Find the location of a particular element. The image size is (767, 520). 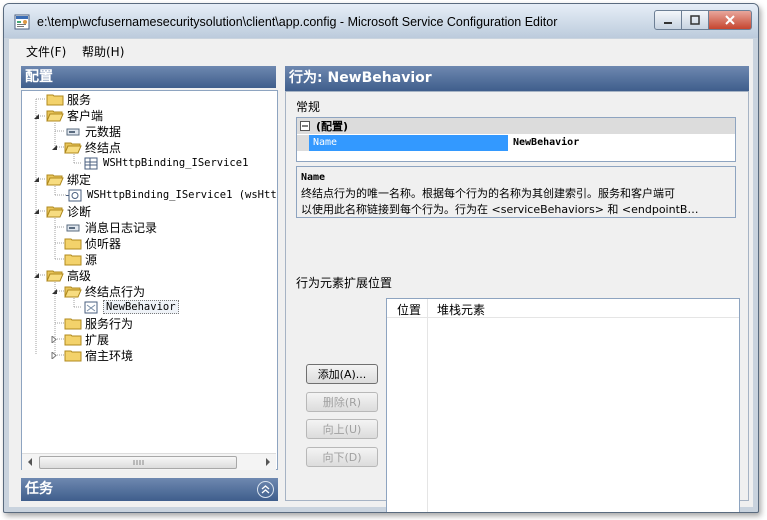

tree-item-endpoint-behaviors: 终结点行为 is located at coordinates (104, 291).